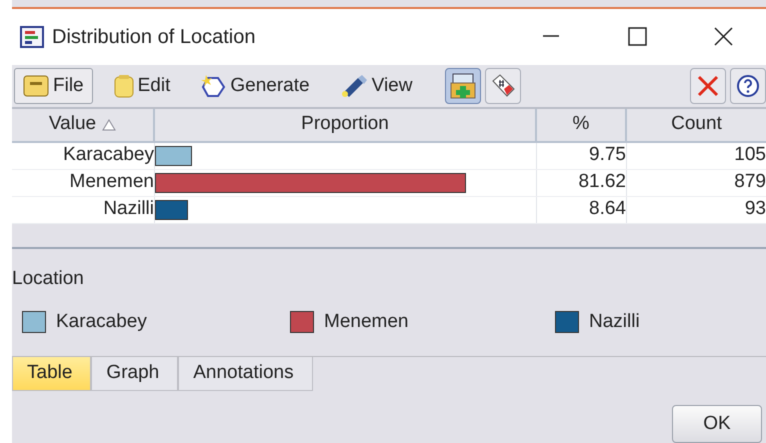  I want to click on help-icon, so click(748, 86).